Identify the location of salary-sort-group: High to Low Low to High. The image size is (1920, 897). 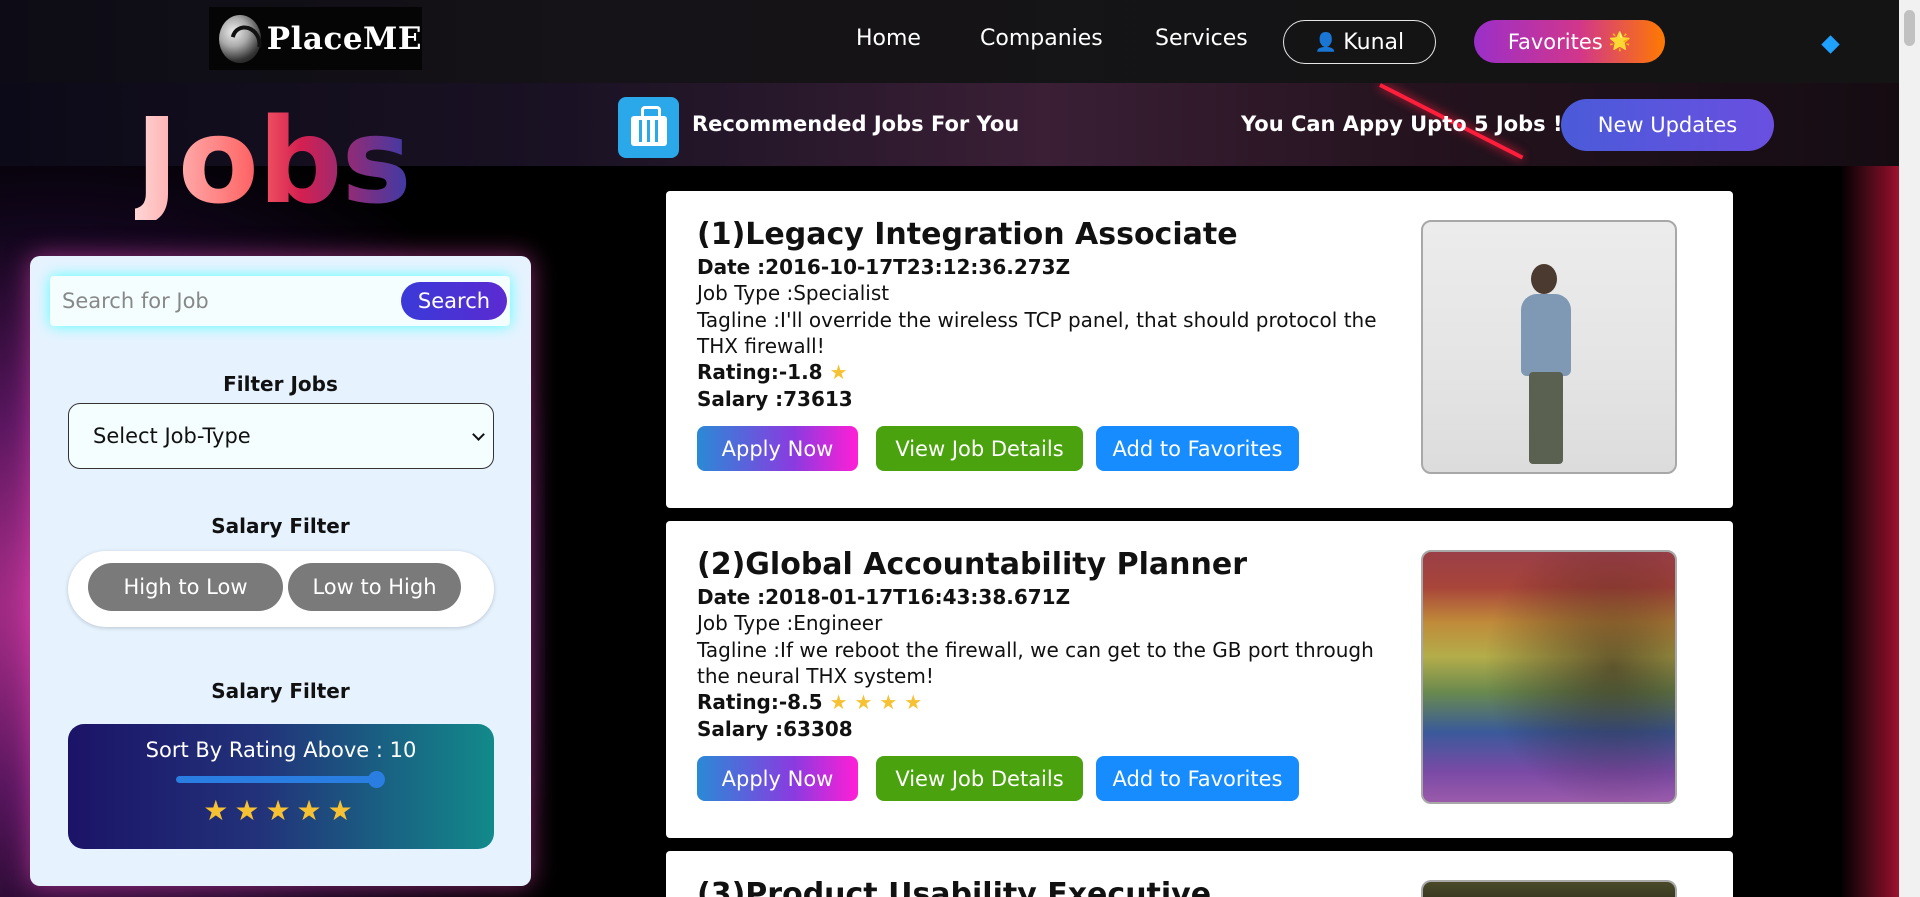
(281, 589).